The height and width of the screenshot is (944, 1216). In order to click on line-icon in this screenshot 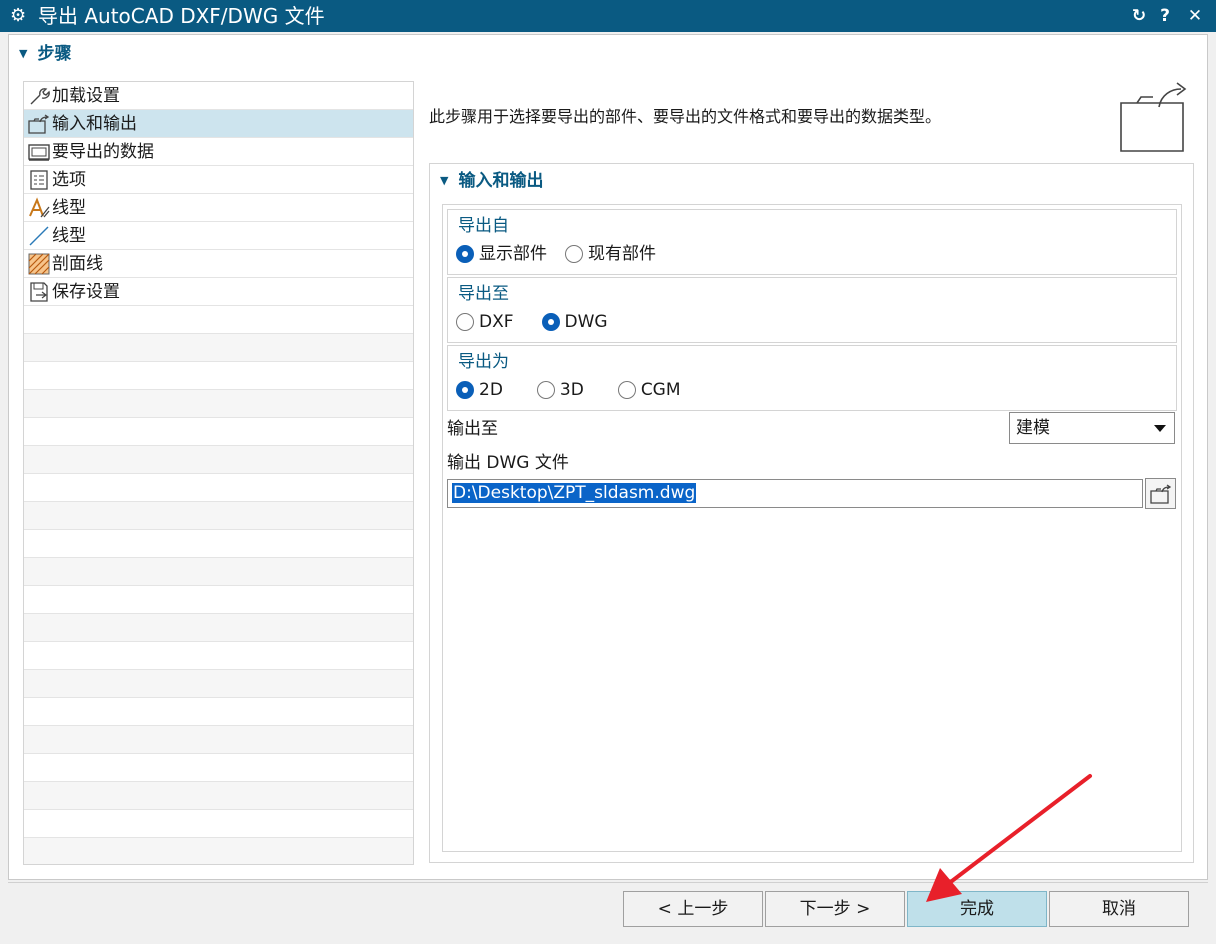, I will do `click(39, 236)`.